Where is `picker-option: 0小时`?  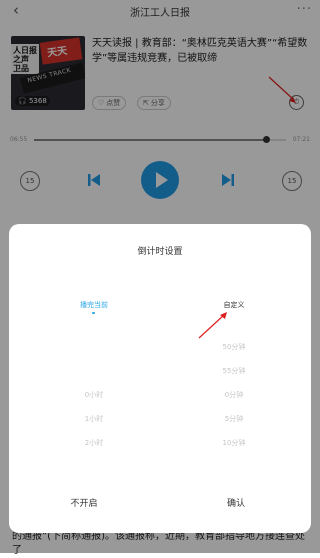
picker-option: 0小时 is located at coordinates (94, 395).